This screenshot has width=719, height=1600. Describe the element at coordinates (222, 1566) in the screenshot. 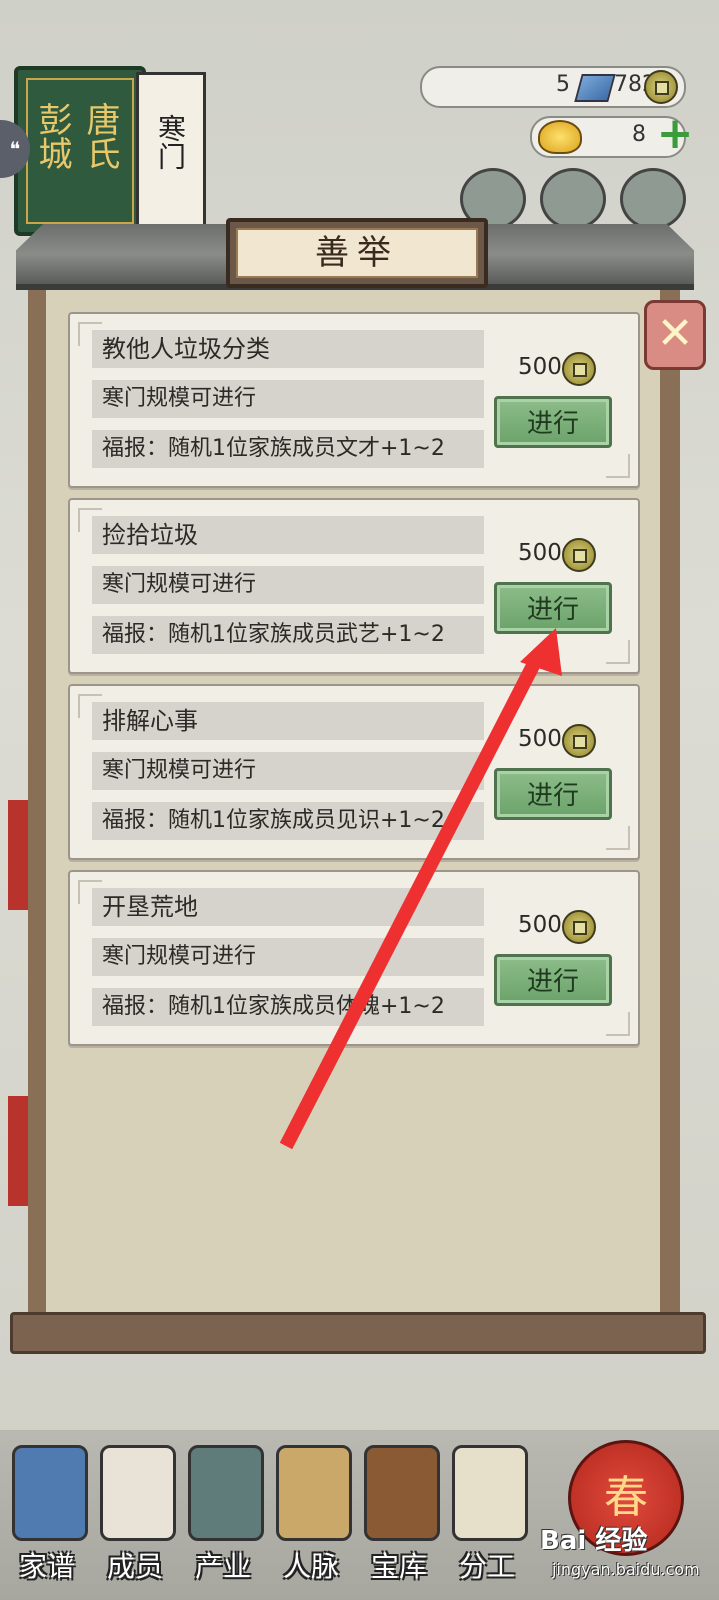

I see `nav-label: 产业` at that location.